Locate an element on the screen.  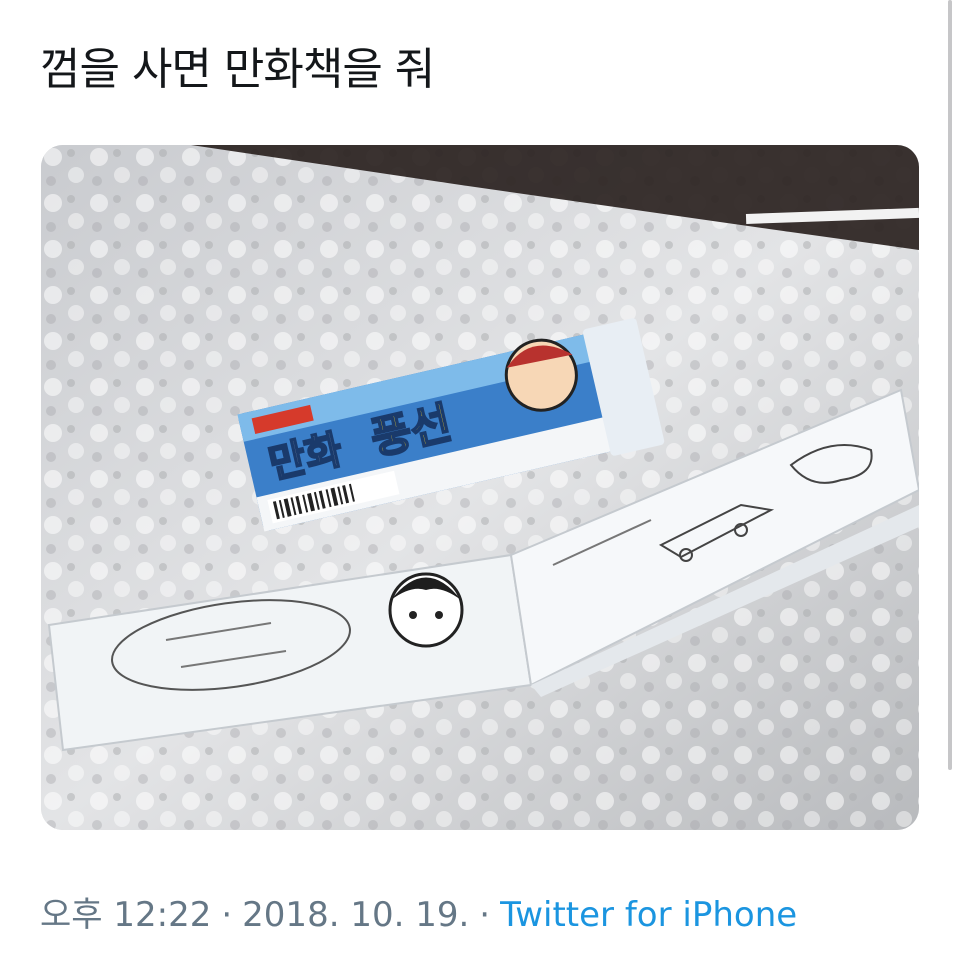
tweet-time: 오후 12:22 is located at coordinates (125, 915).